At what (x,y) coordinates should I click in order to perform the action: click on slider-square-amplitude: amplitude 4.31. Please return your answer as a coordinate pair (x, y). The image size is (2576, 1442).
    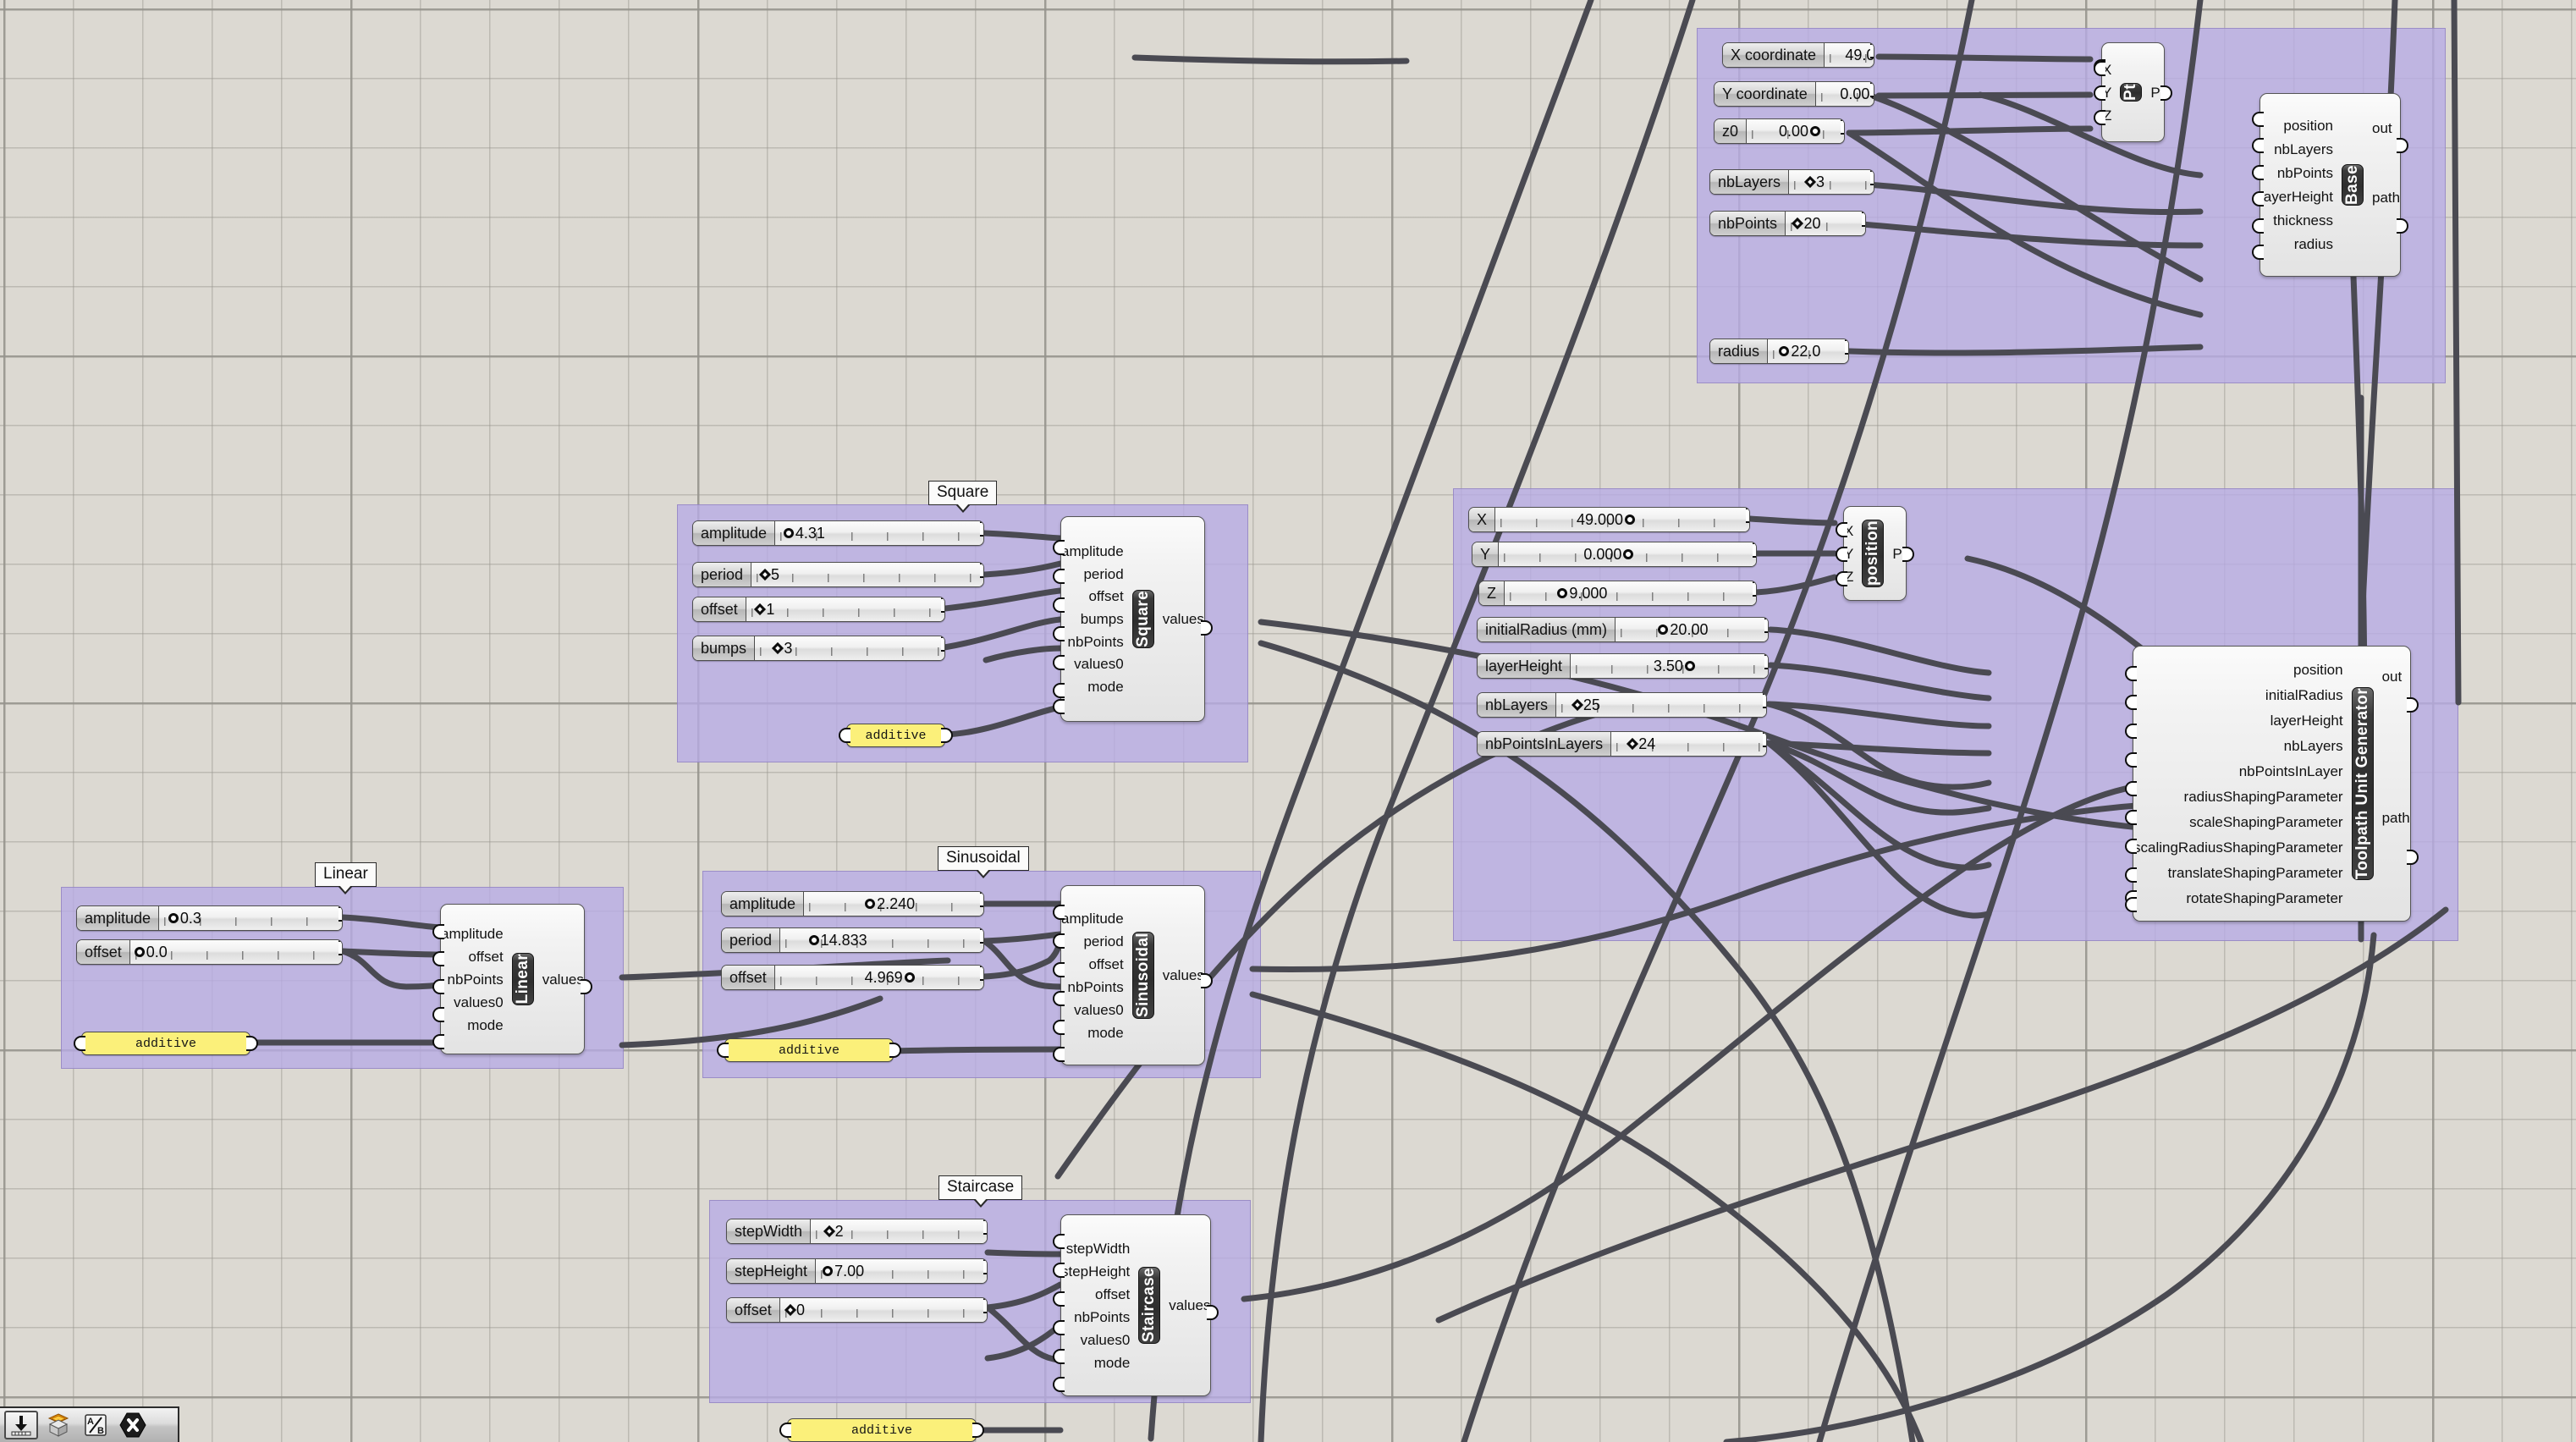
    Looking at the image, I should click on (838, 533).